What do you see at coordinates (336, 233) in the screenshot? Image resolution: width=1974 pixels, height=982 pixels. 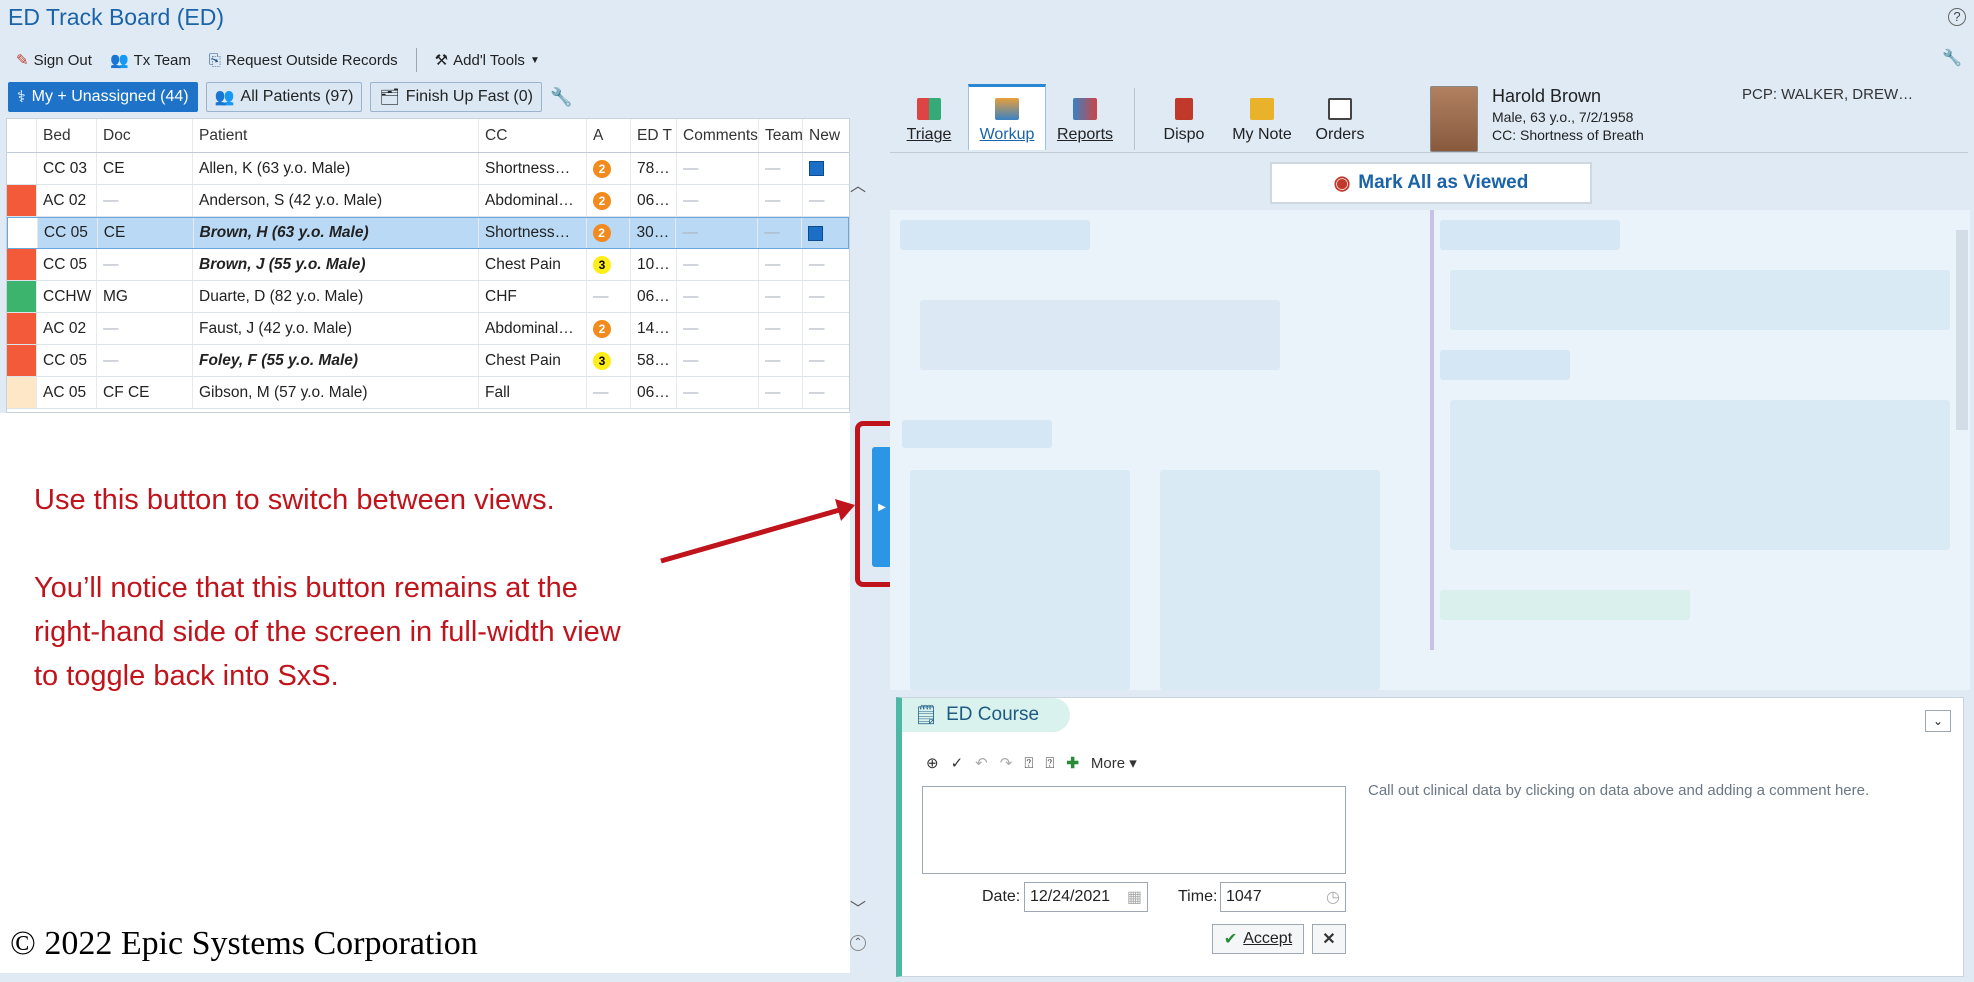 I see `cell-patient: Brown, H (63 y.o. Male)` at bounding box center [336, 233].